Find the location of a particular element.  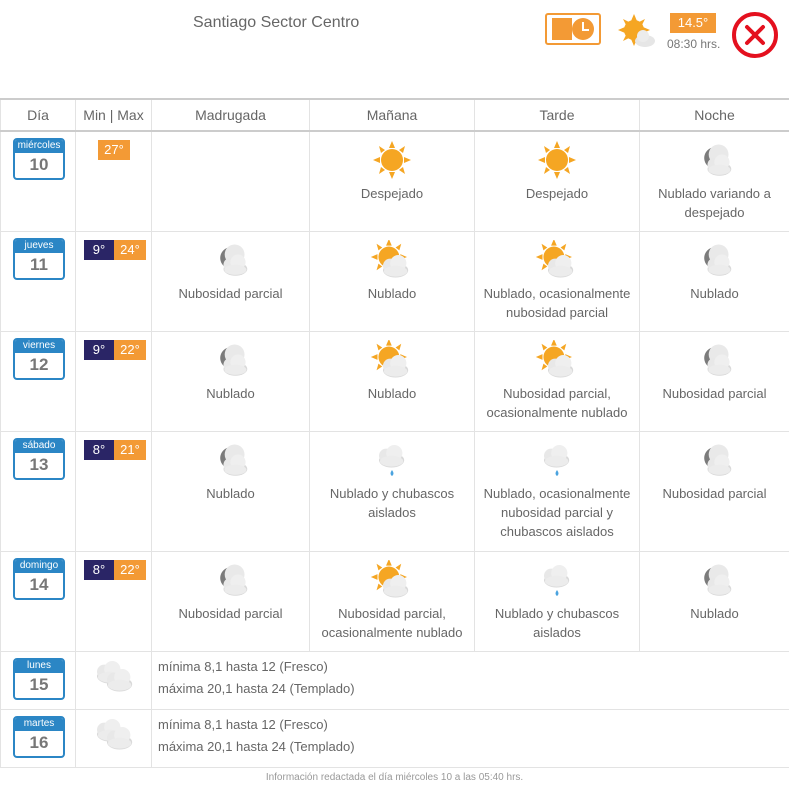

sun-icon is located at coordinates (392, 160).